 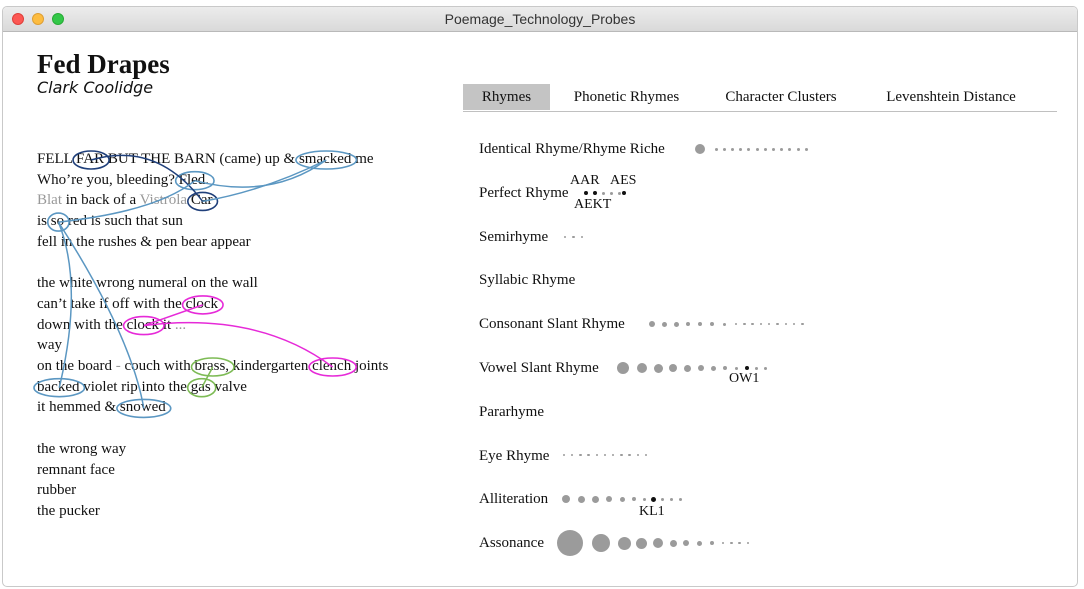 I want to click on tab-phonetic-rhymes: Phonetic Rhymes, so click(x=626, y=97).